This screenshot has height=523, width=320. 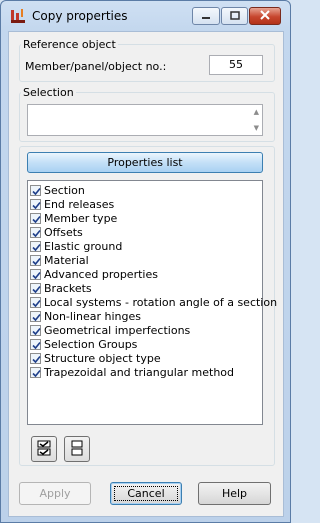 What do you see at coordinates (79, 204) in the screenshot?
I see `property-label: End releases` at bounding box center [79, 204].